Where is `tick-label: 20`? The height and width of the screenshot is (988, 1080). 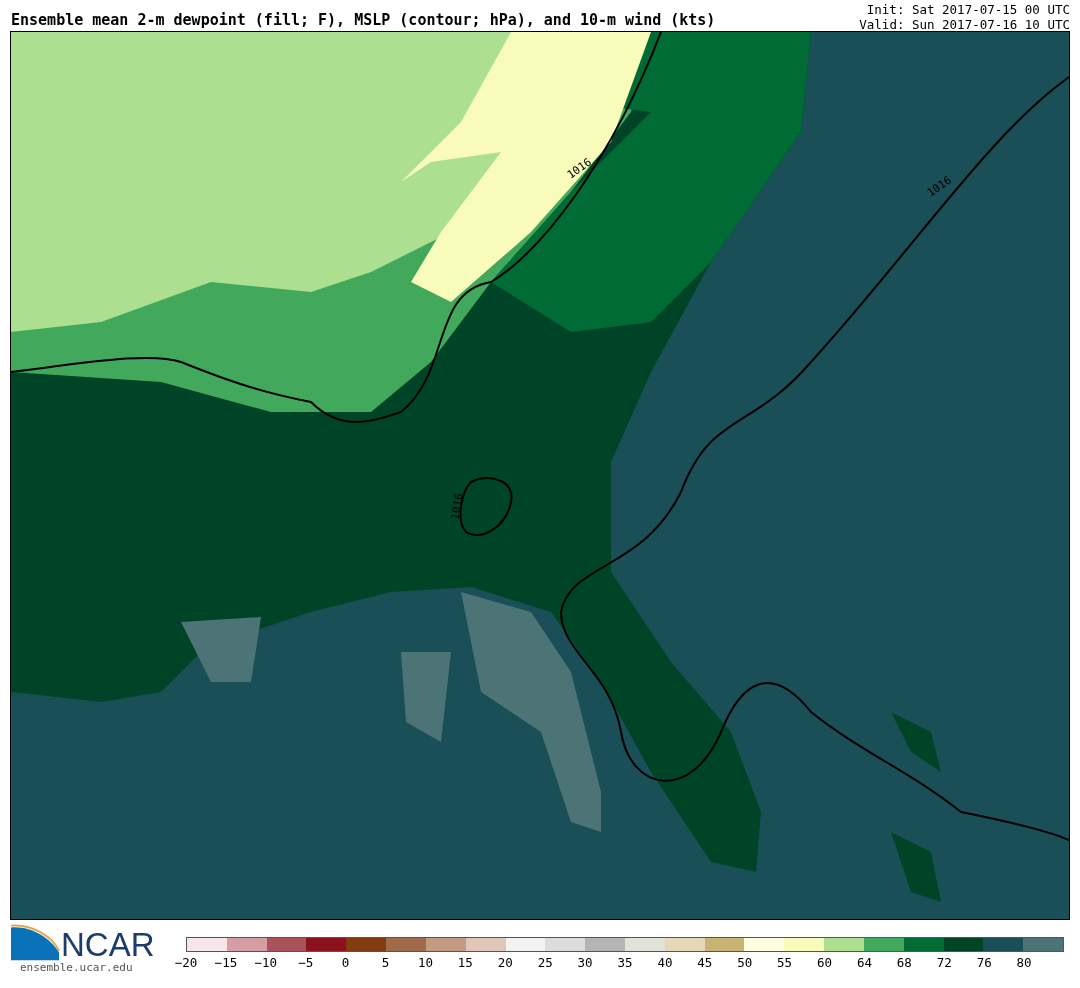 tick-label: 20 is located at coordinates (505, 962).